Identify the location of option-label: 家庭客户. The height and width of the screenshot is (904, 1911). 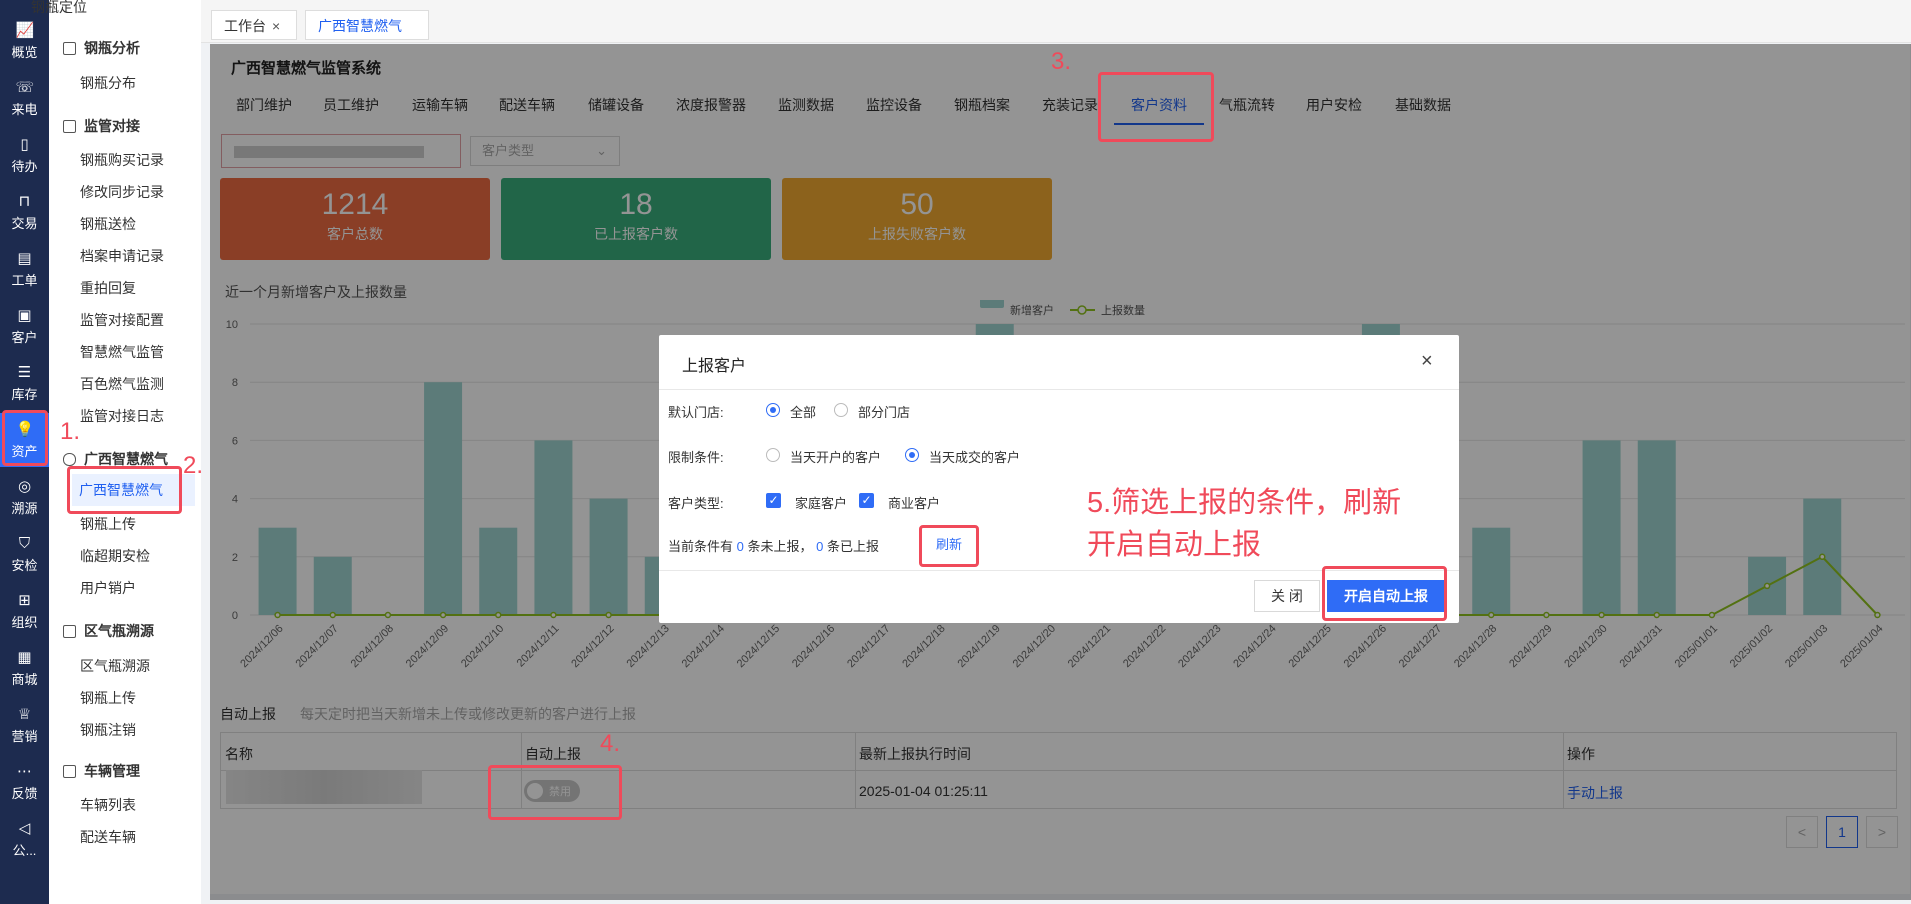
(821, 503).